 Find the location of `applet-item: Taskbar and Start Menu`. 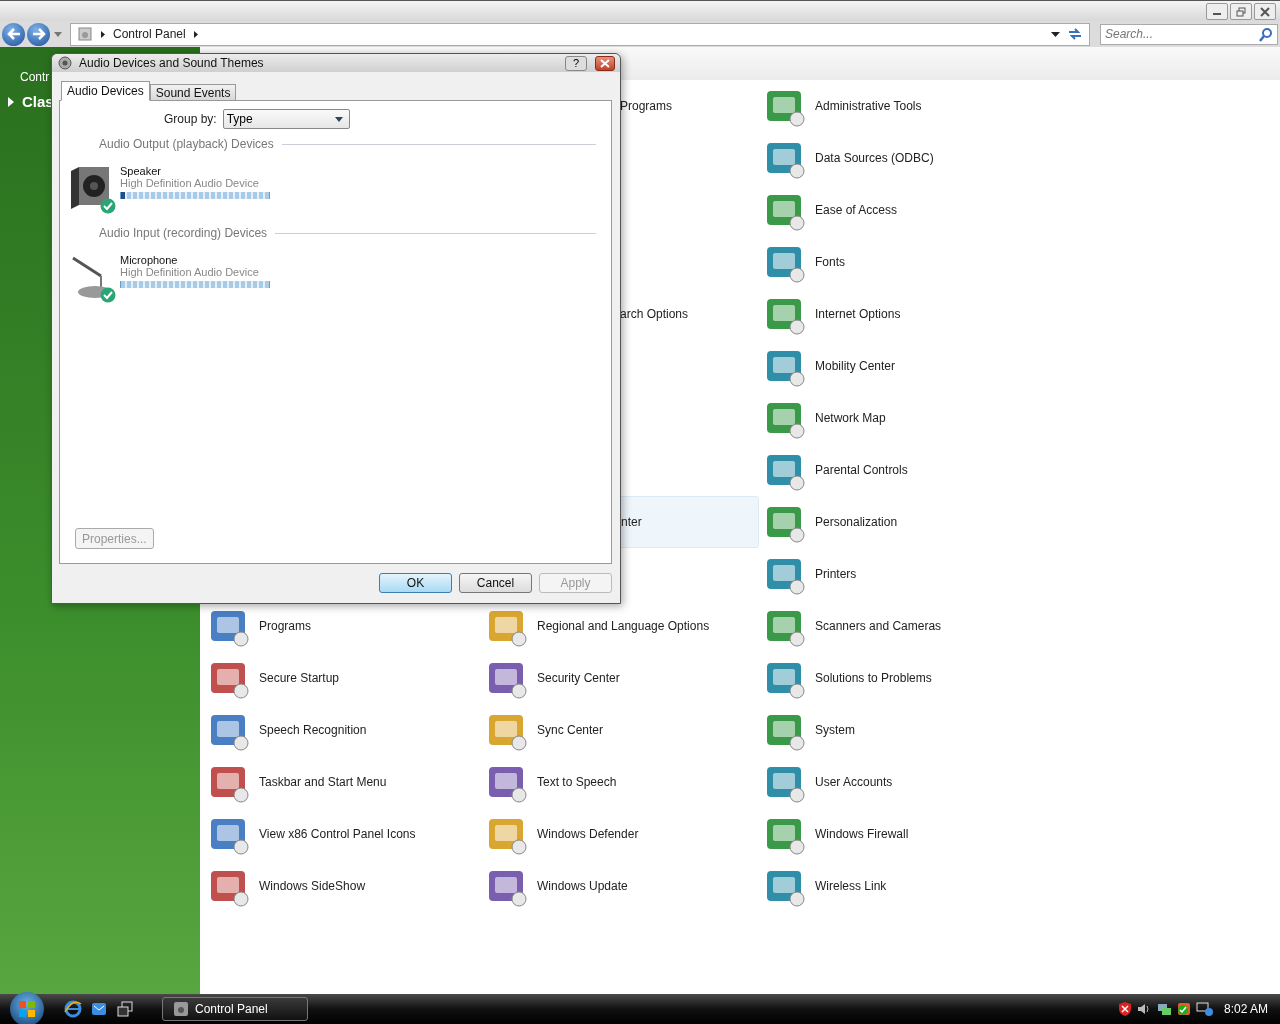

applet-item: Taskbar and Start Menu is located at coordinates (342, 782).